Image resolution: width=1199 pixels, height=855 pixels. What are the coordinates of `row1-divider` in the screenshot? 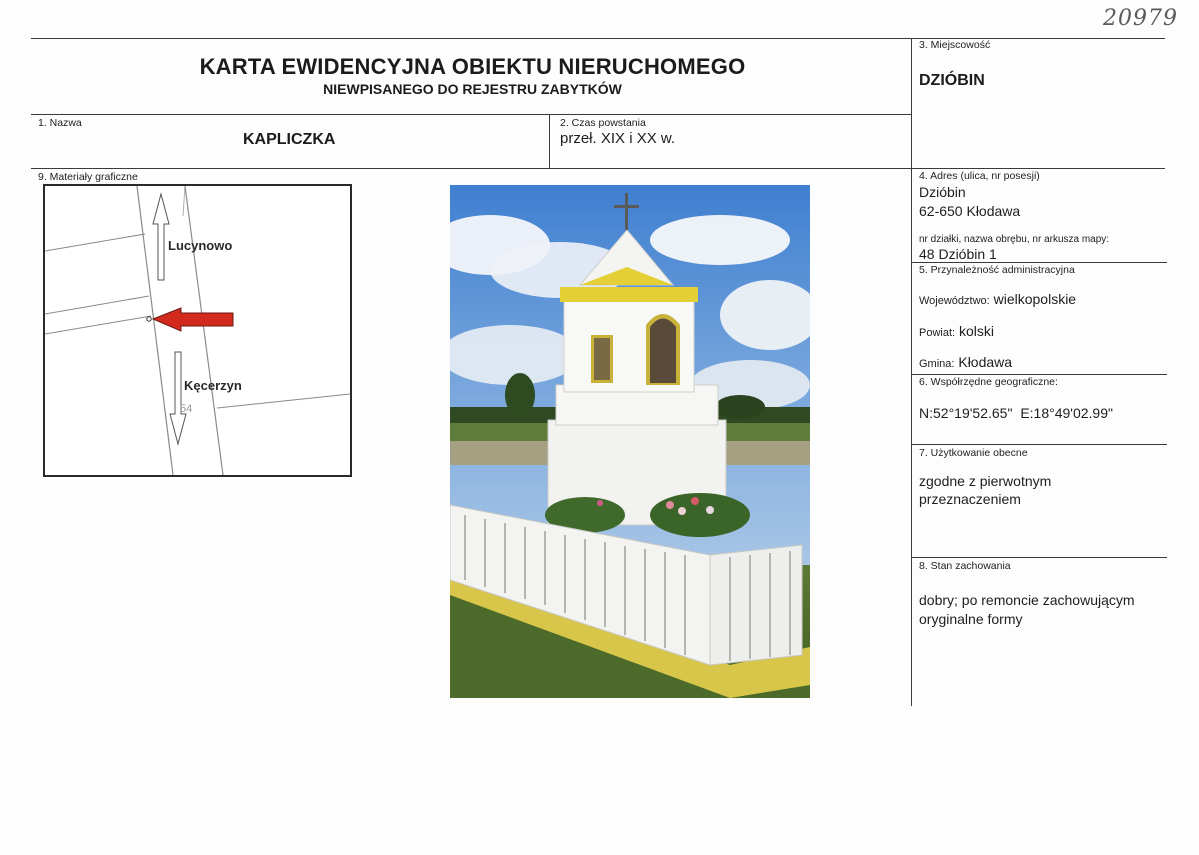 It's located at (598, 168).